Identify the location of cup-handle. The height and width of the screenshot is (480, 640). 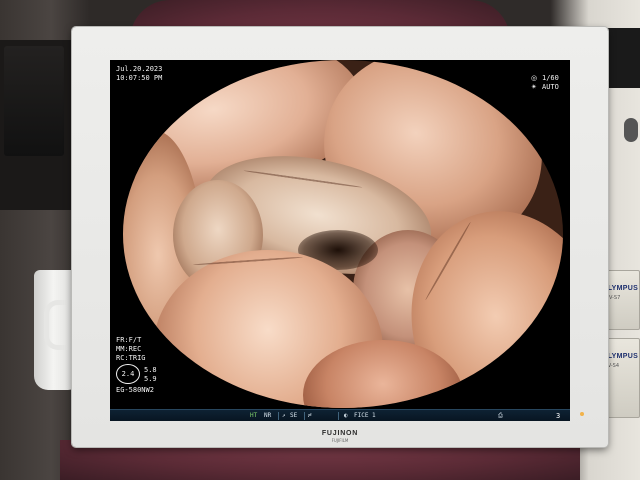
(55, 325).